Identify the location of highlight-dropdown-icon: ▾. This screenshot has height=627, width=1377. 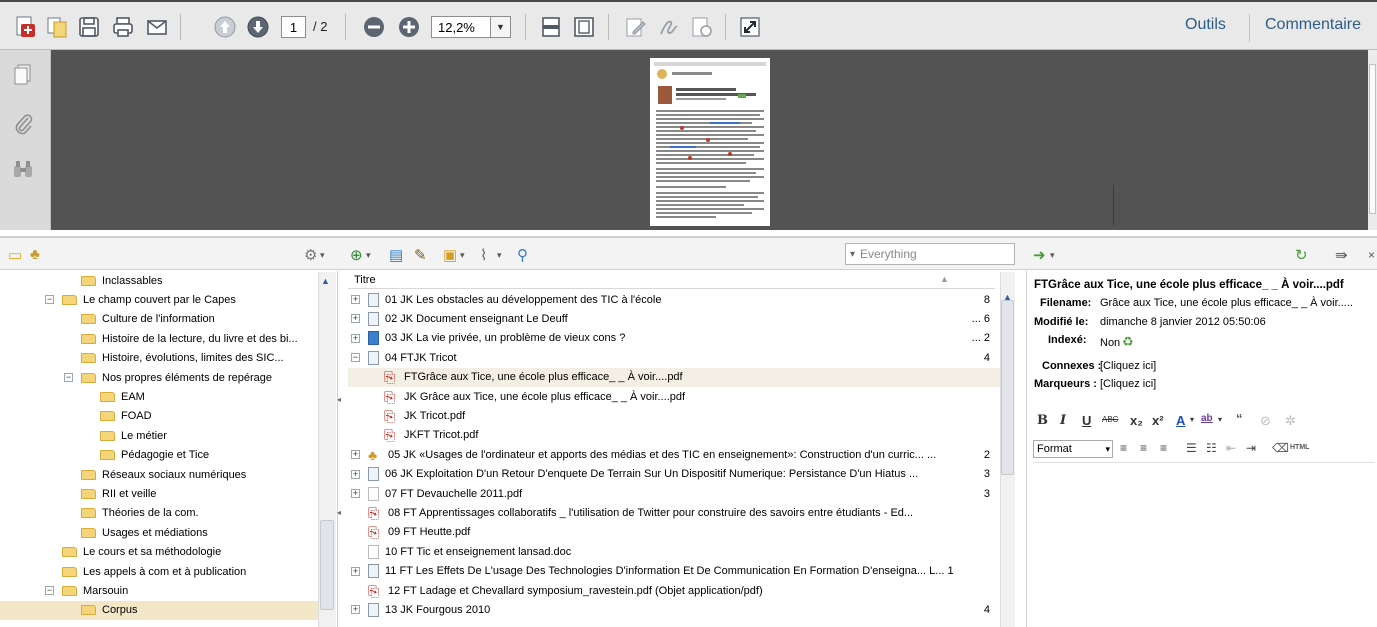
(1220, 419).